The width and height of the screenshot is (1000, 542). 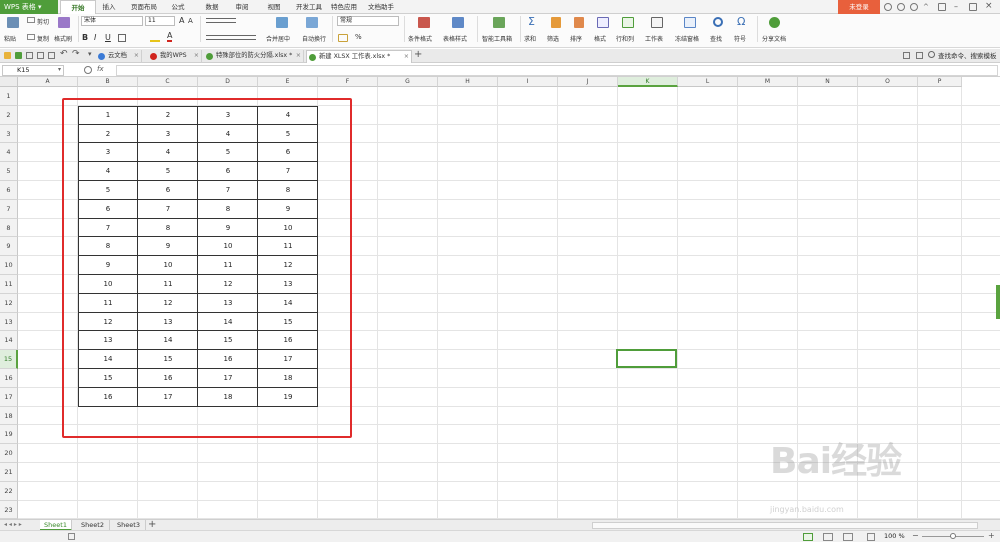 What do you see at coordinates (9, 82) in the screenshot?
I see `select-all-corner` at bounding box center [9, 82].